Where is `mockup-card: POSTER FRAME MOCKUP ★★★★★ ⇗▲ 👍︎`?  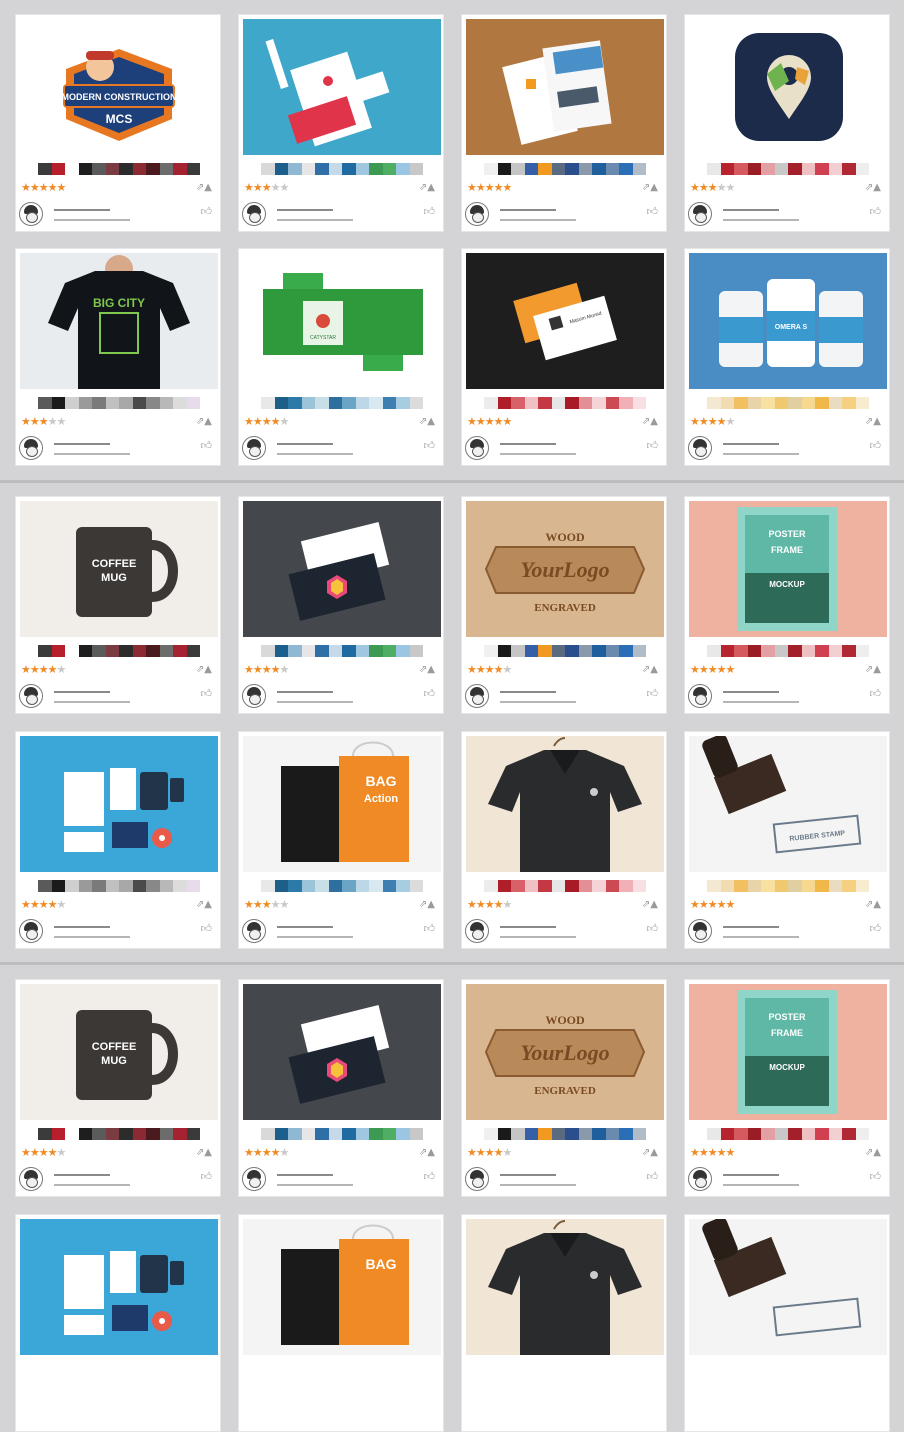
mockup-card: POSTER FRAME MOCKUP ★★★★★ ⇗▲ 👍︎ is located at coordinates (787, 605).